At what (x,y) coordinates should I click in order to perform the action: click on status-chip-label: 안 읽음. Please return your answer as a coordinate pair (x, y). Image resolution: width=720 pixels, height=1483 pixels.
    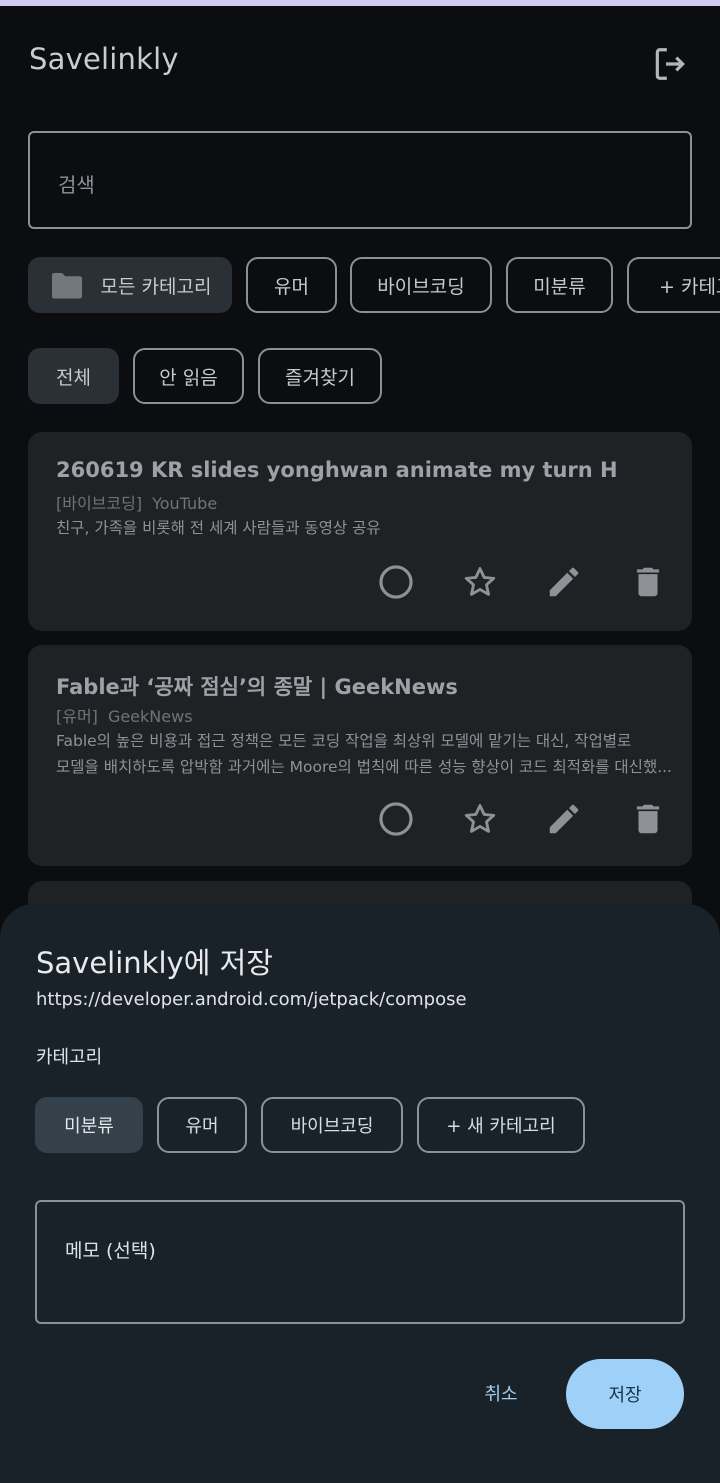
    Looking at the image, I should click on (188, 377).